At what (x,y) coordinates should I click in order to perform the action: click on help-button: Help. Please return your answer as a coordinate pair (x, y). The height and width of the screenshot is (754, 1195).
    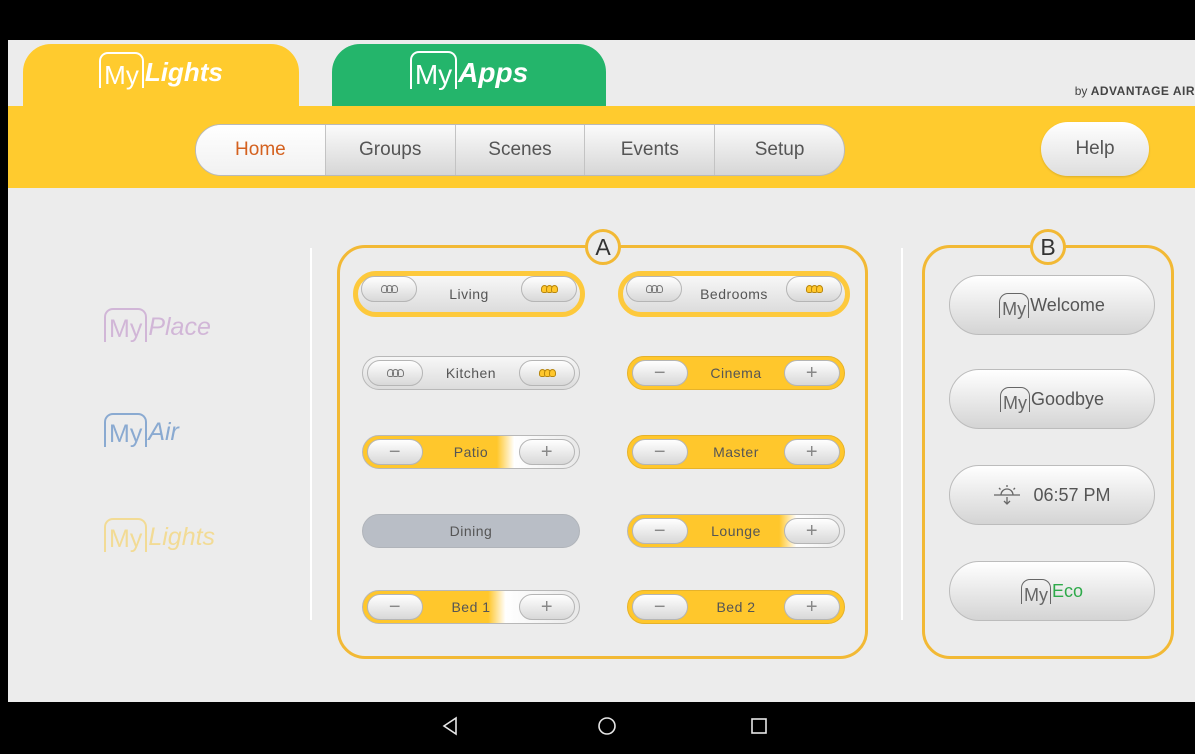
    Looking at the image, I should click on (1095, 149).